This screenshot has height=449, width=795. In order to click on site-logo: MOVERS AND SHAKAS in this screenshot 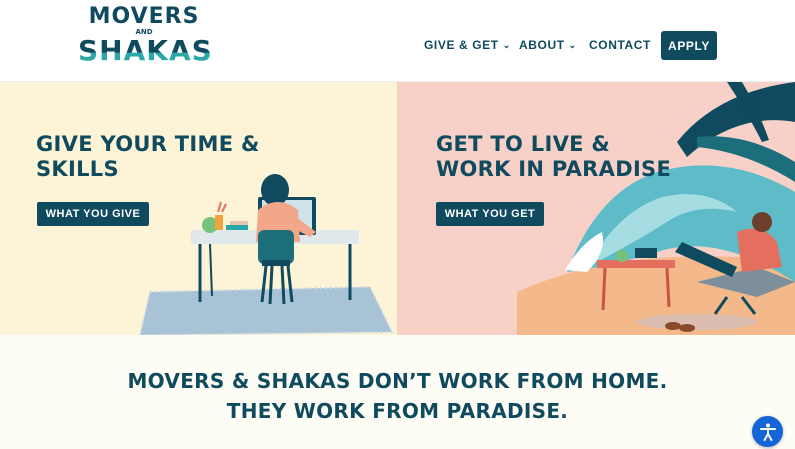, I will do `click(145, 38)`.